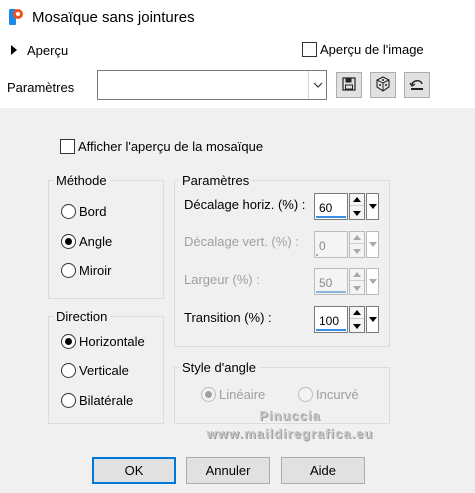 This screenshot has width=475, height=493. What do you see at coordinates (237, 18) in the screenshot?
I see `title-bar: Mosaïque sans jointures` at bounding box center [237, 18].